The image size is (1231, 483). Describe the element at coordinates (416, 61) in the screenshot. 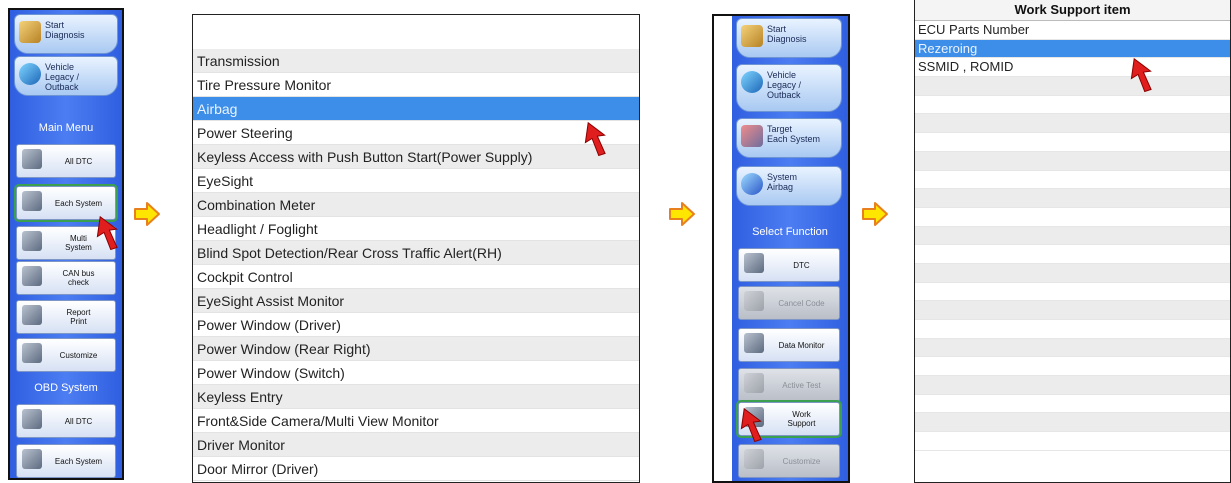

I see `system-list-item: Transmission` at that location.